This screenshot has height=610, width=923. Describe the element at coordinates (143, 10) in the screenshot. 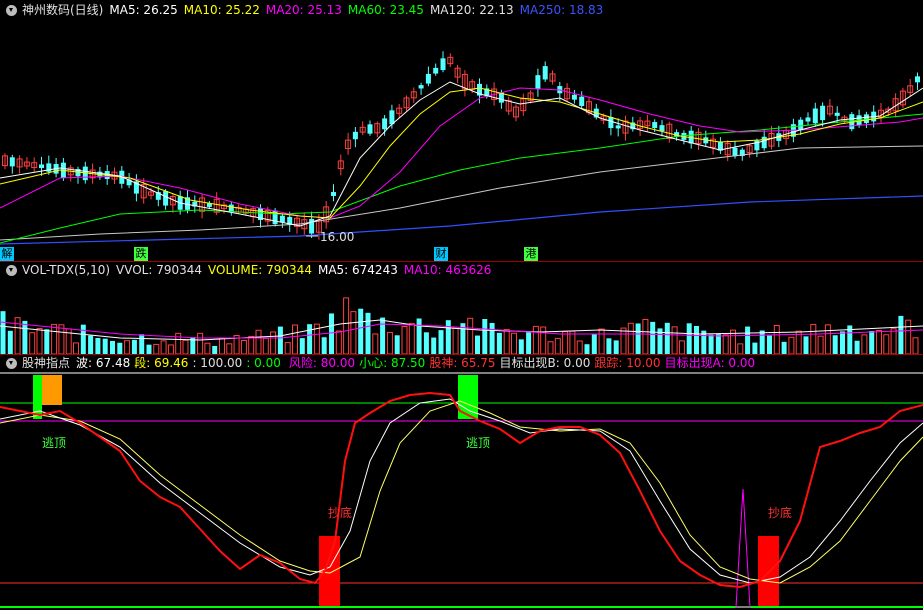

I see `ma5-value: MA5: 26.25` at that location.